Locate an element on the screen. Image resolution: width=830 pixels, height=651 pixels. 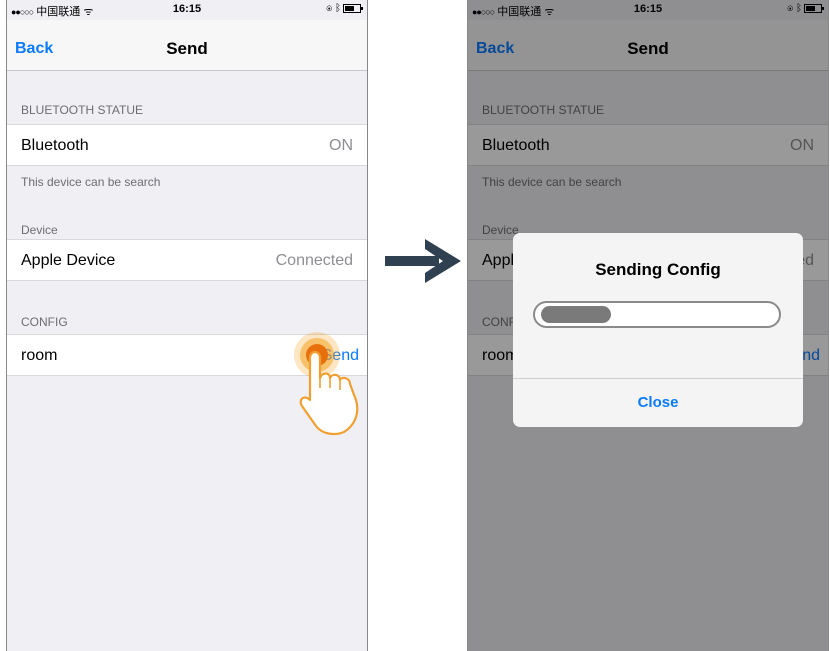
section-header-config: CONFIG is located at coordinates (44, 322).